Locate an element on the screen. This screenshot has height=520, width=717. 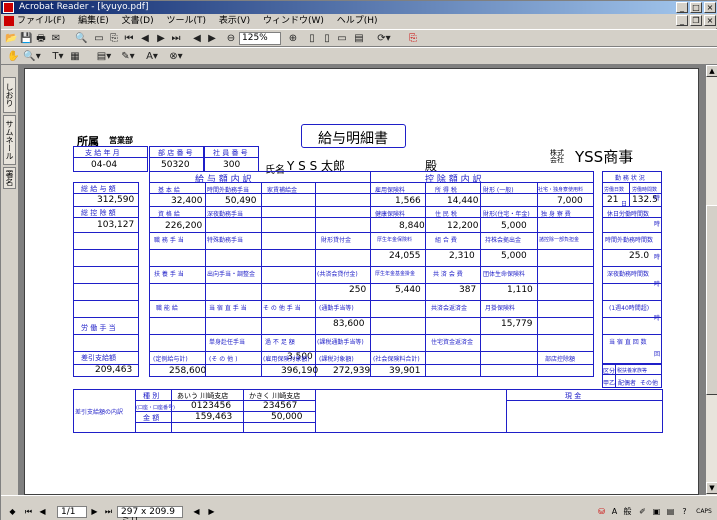
nav-toggle-icon: ◆ is located at coordinates (12, 511).